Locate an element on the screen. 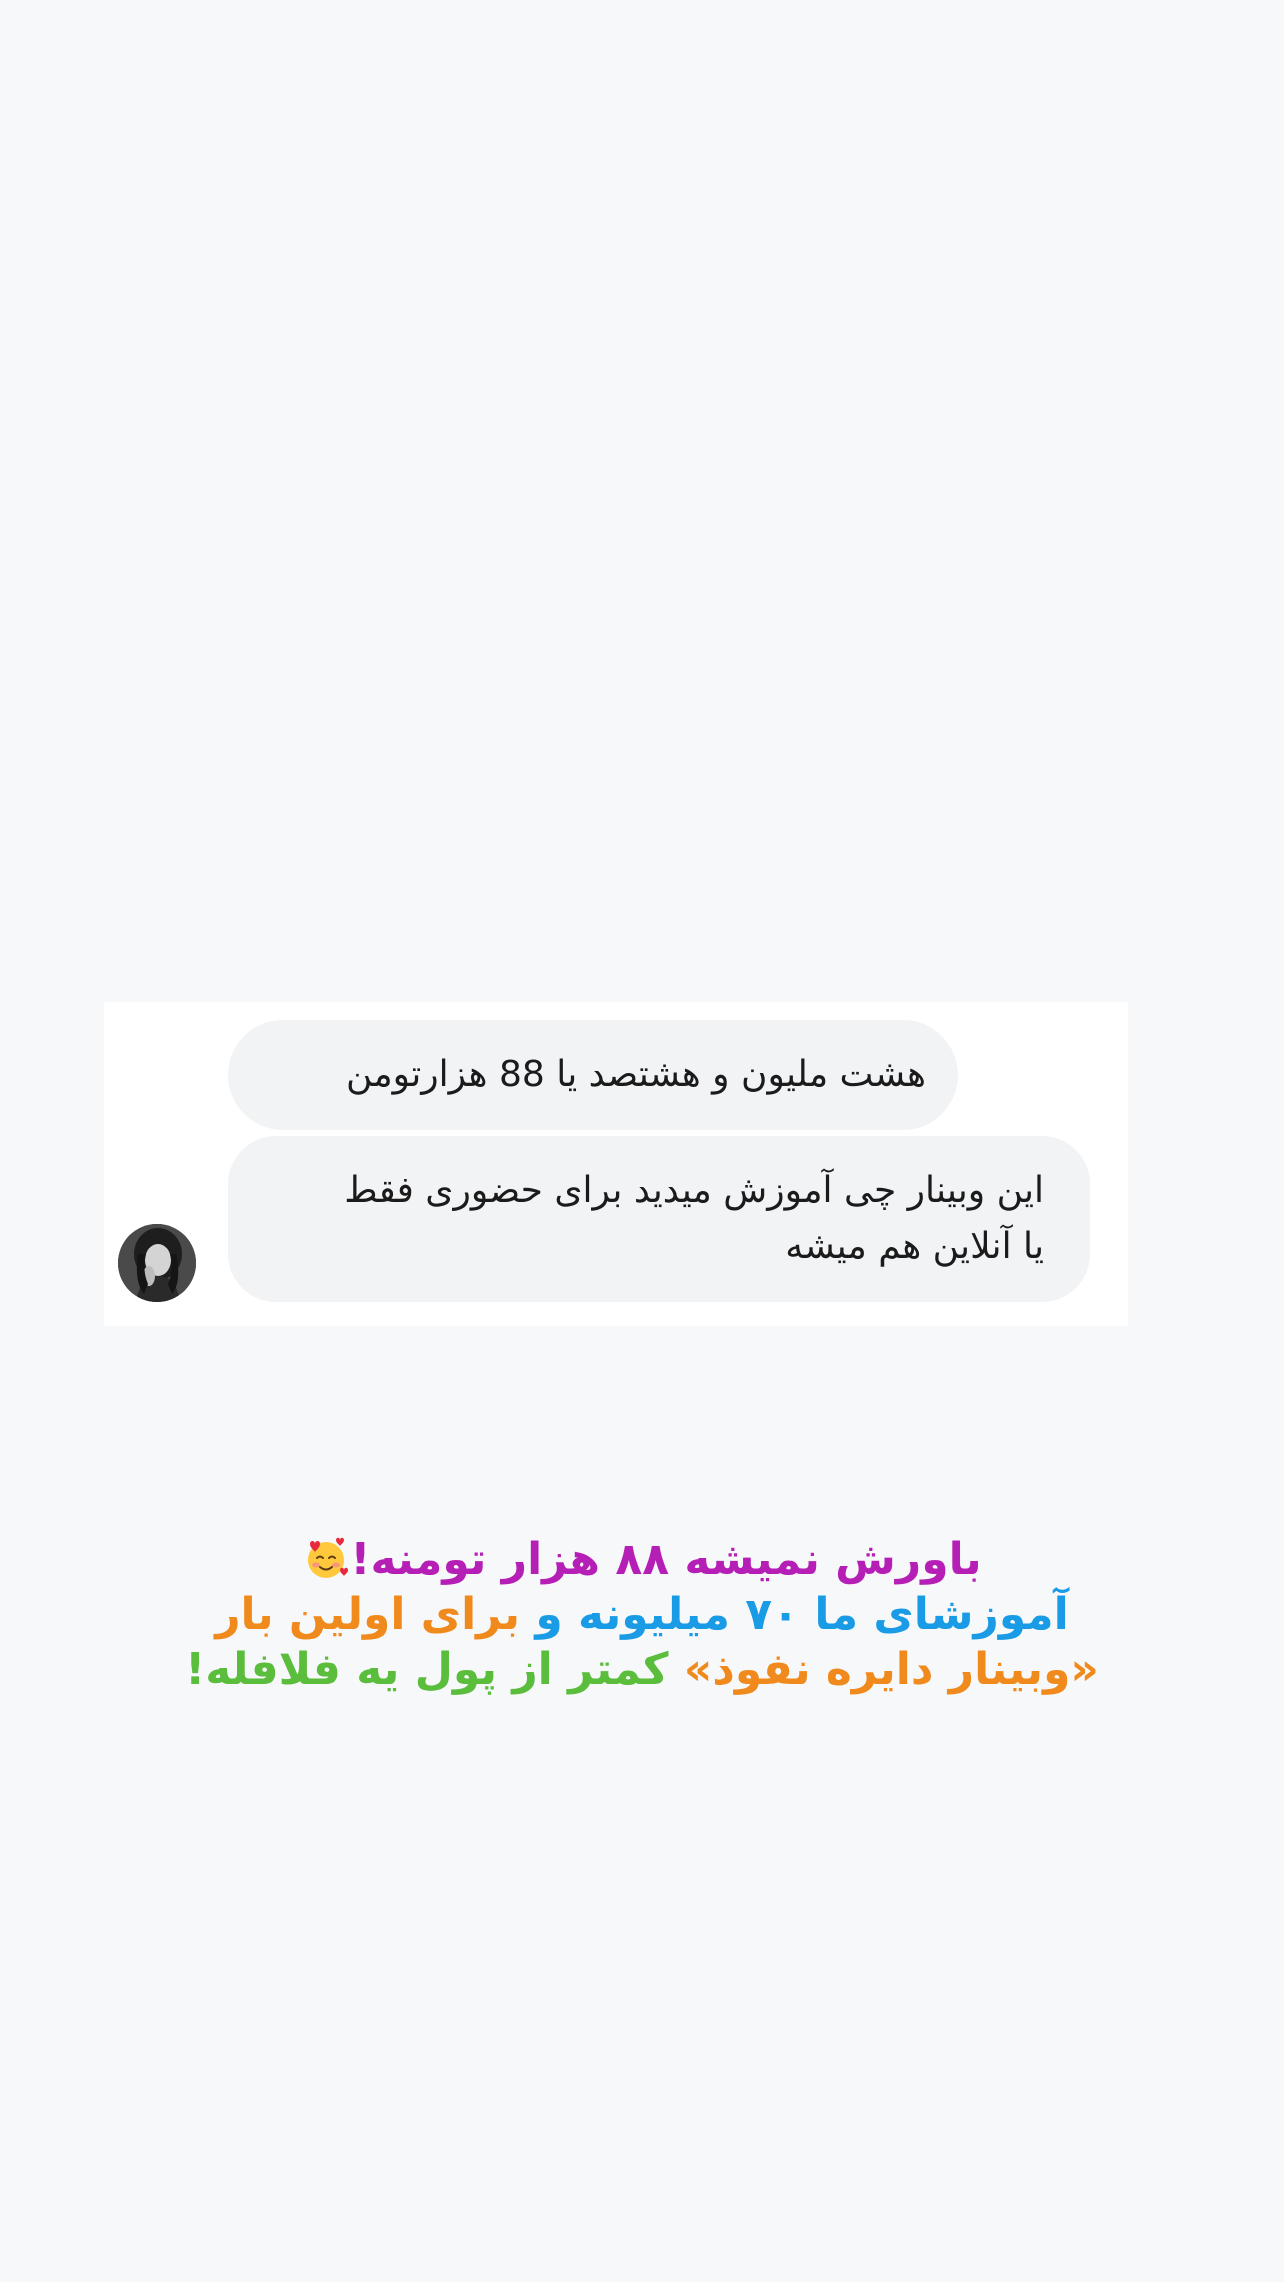 This screenshot has width=1284, height=2282. caption-line-2-part1: آموزشای ما ۷۰ میلیونه و is located at coordinates (802, 1614).